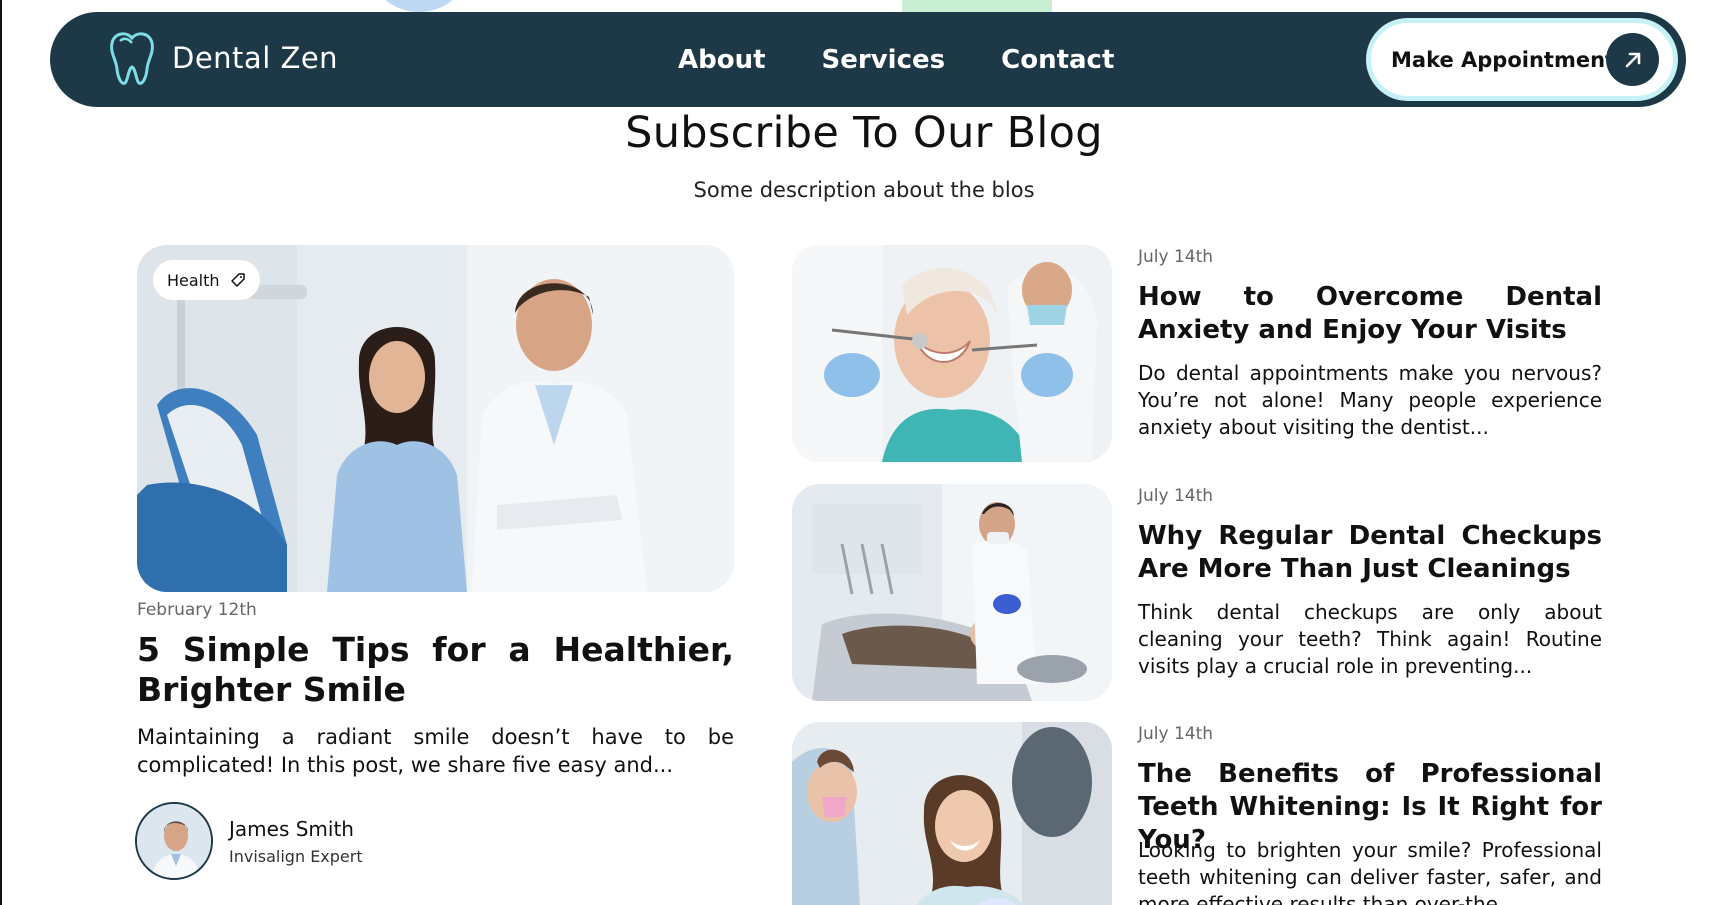 This screenshot has width=1728, height=905. I want to click on tag-icon, so click(237, 280).